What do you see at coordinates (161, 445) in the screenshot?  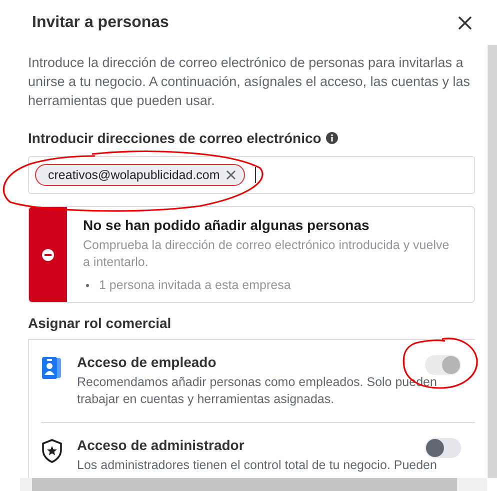 I see `role-title: Acceso de administrador` at bounding box center [161, 445].